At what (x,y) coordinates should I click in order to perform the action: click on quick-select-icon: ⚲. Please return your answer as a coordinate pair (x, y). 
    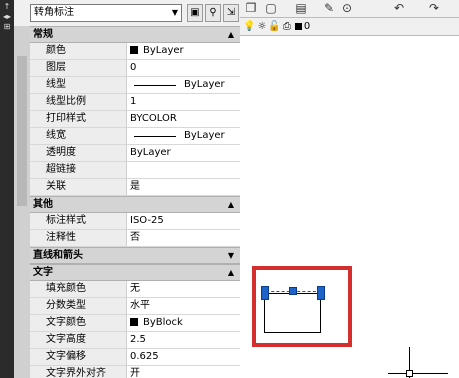
    Looking at the image, I should click on (213, 13).